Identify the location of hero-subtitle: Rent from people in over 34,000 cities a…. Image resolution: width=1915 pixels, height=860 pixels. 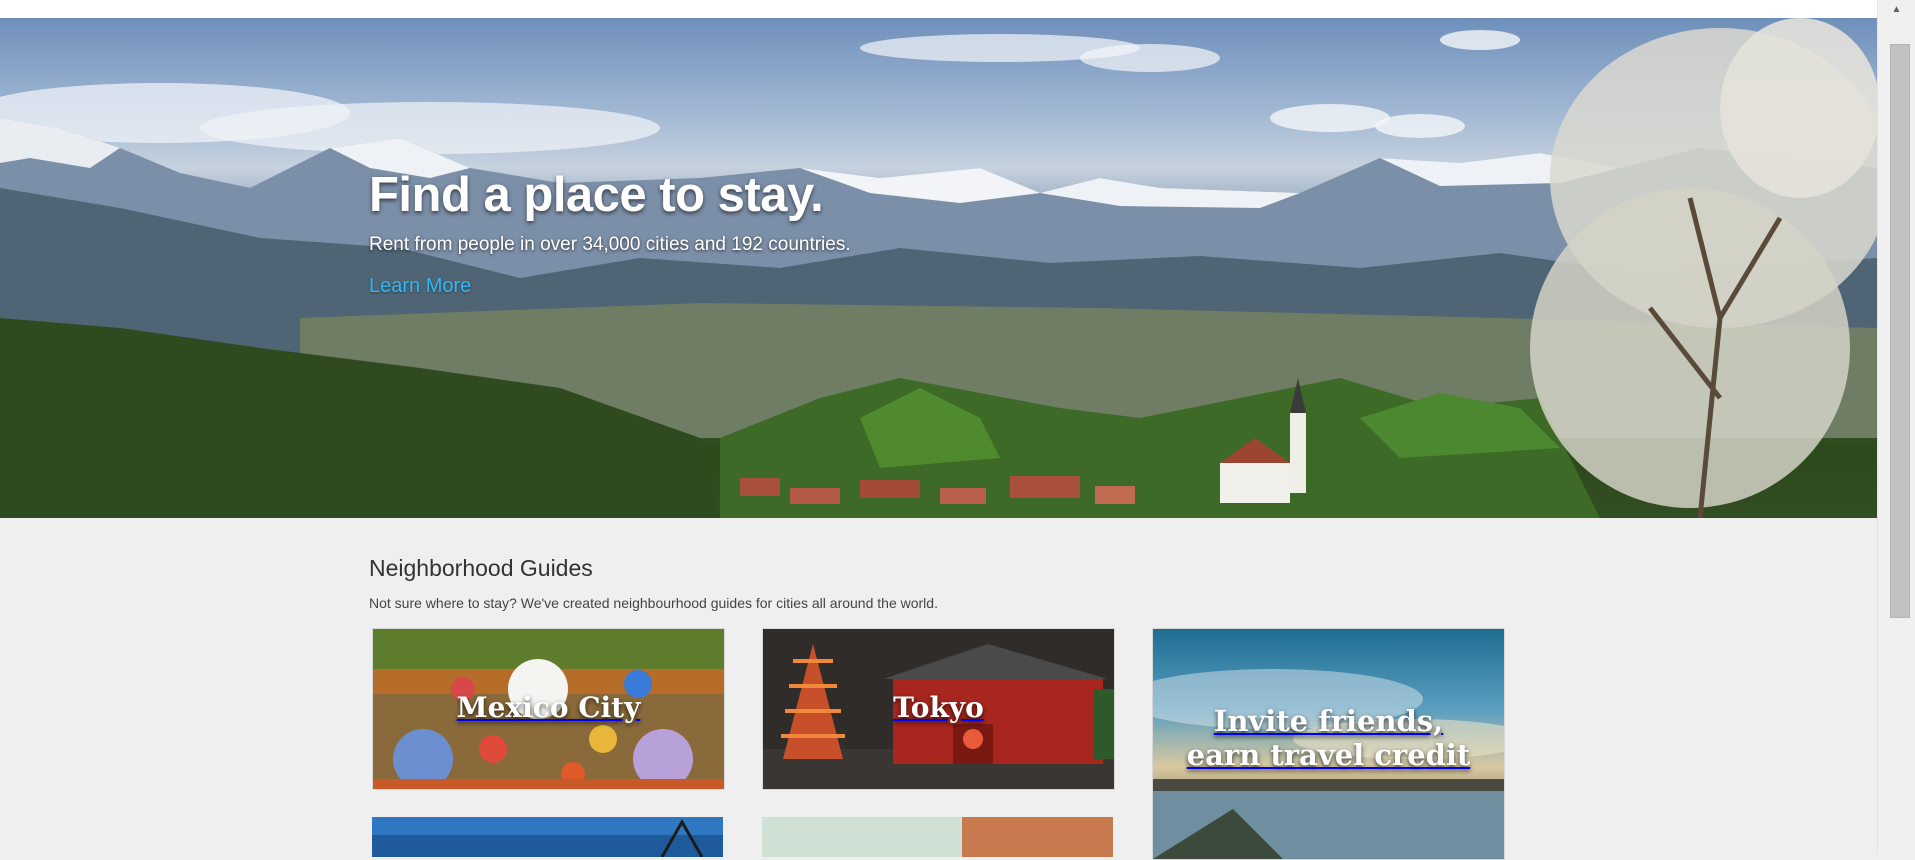
(610, 244).